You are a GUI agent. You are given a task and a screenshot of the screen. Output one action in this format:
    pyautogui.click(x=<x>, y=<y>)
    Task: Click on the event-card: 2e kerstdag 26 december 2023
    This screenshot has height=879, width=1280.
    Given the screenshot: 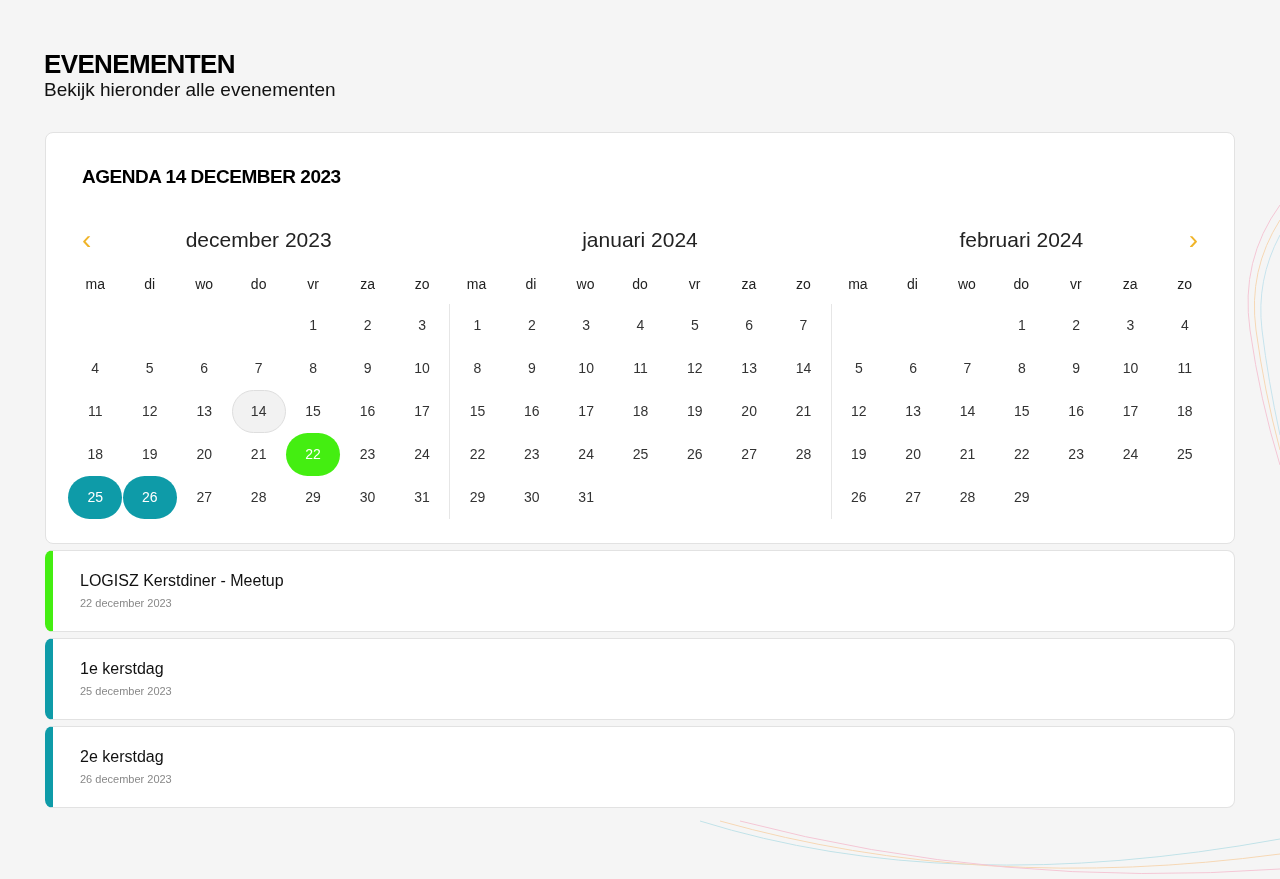 What is the action you would take?
    pyautogui.click(x=640, y=766)
    